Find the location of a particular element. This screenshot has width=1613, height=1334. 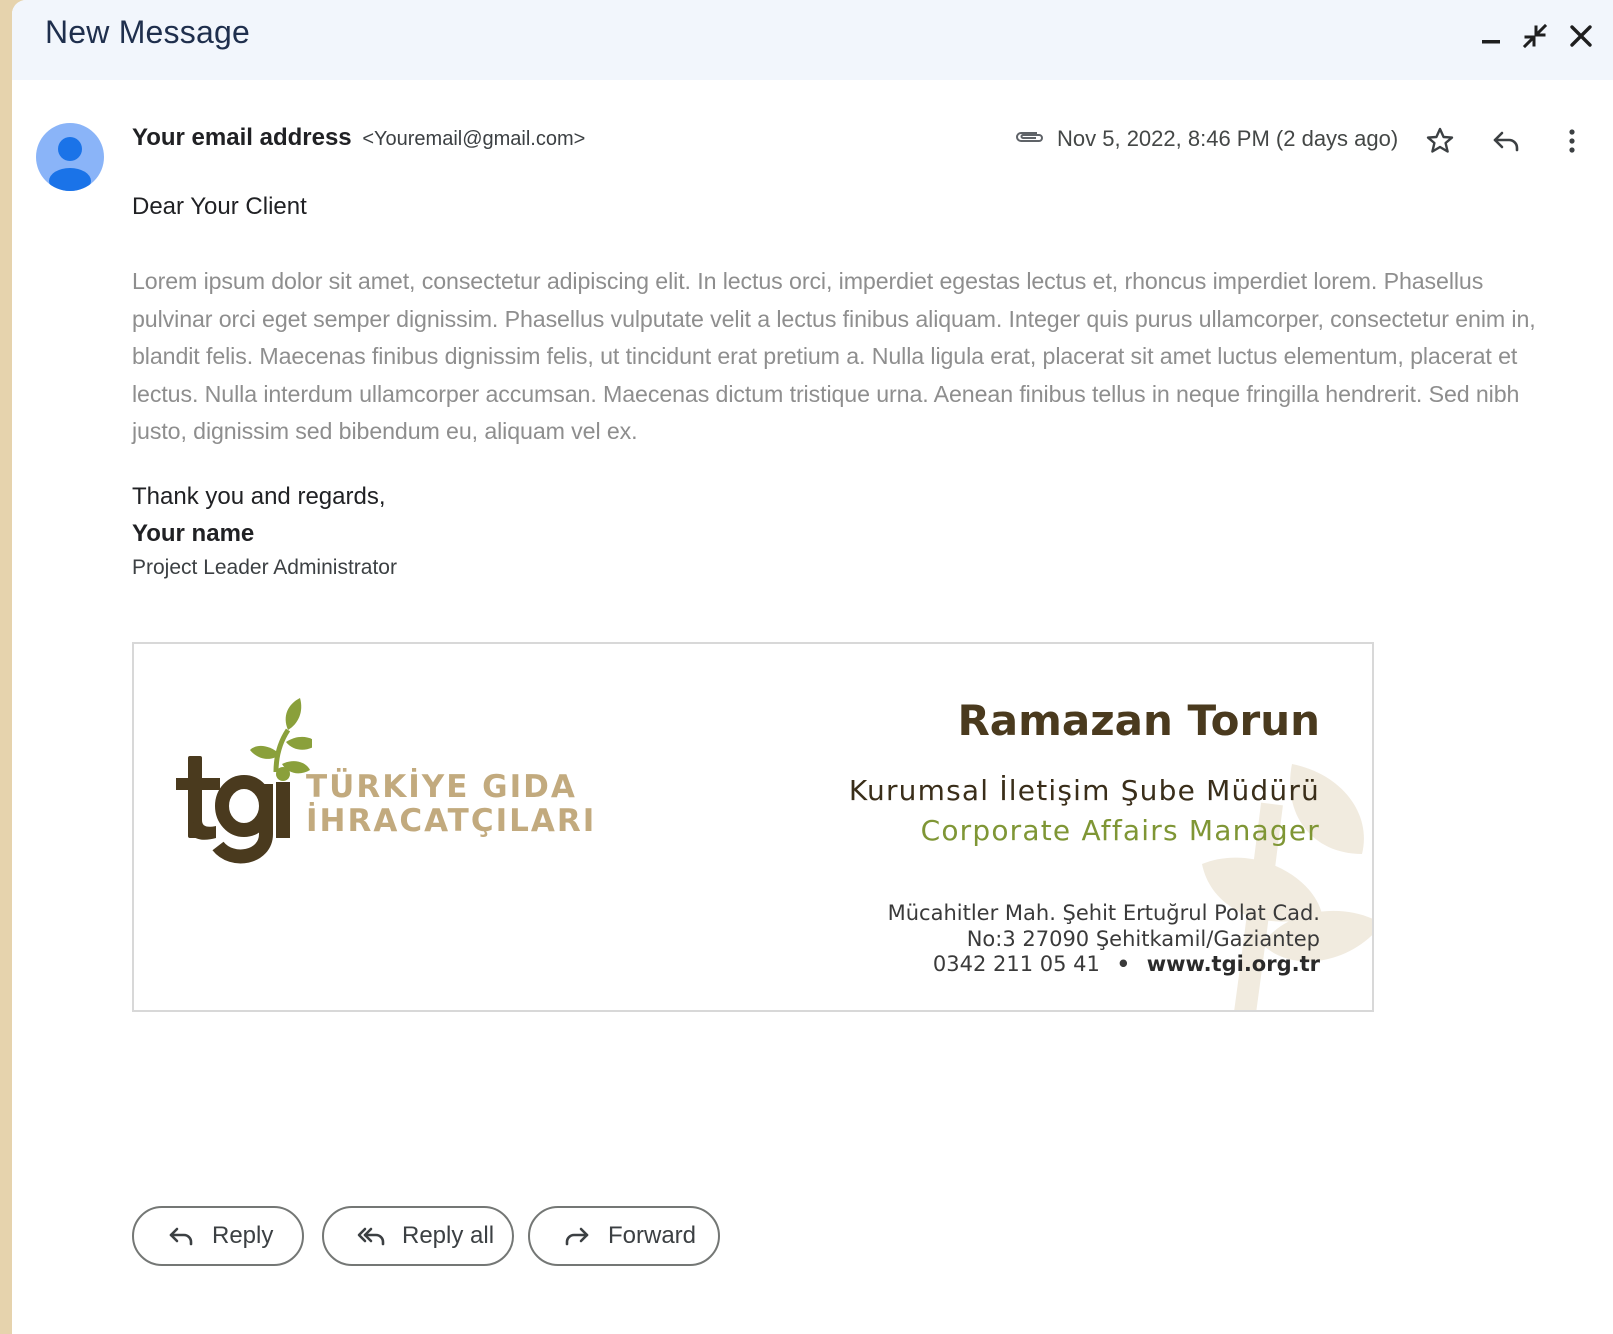

org-name-line2: İHRACATÇILARI is located at coordinates (451, 821).